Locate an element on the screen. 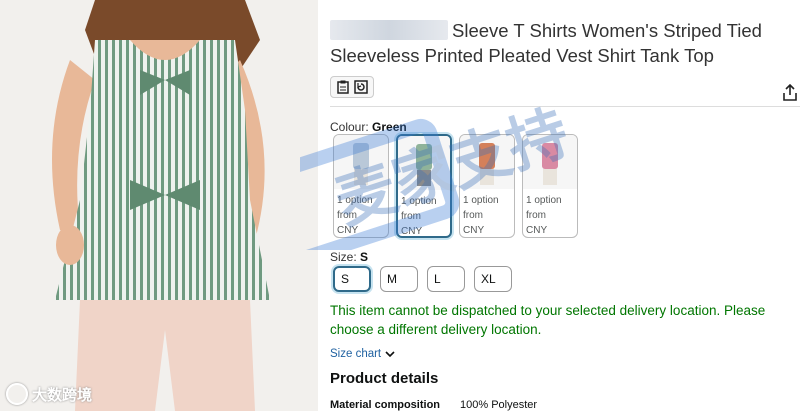  colour-option-green: 1 option from CNY 77.50 is located at coordinates (424, 186).